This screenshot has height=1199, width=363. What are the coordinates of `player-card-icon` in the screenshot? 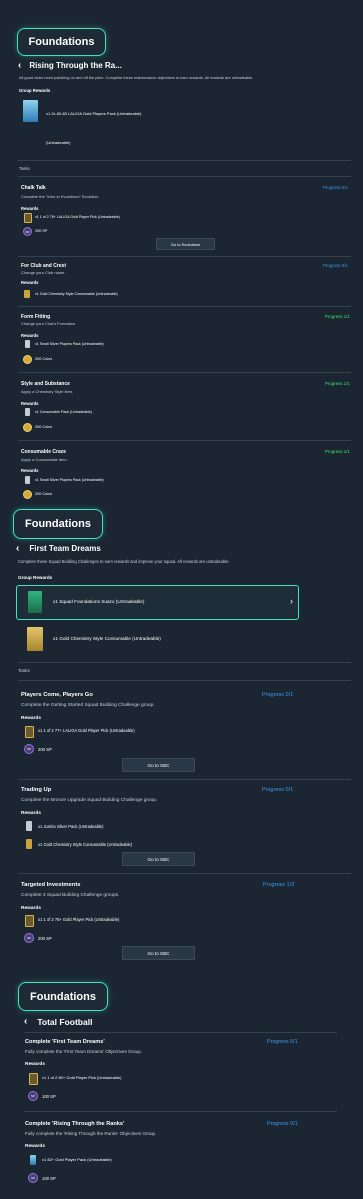 It's located at (35, 602).